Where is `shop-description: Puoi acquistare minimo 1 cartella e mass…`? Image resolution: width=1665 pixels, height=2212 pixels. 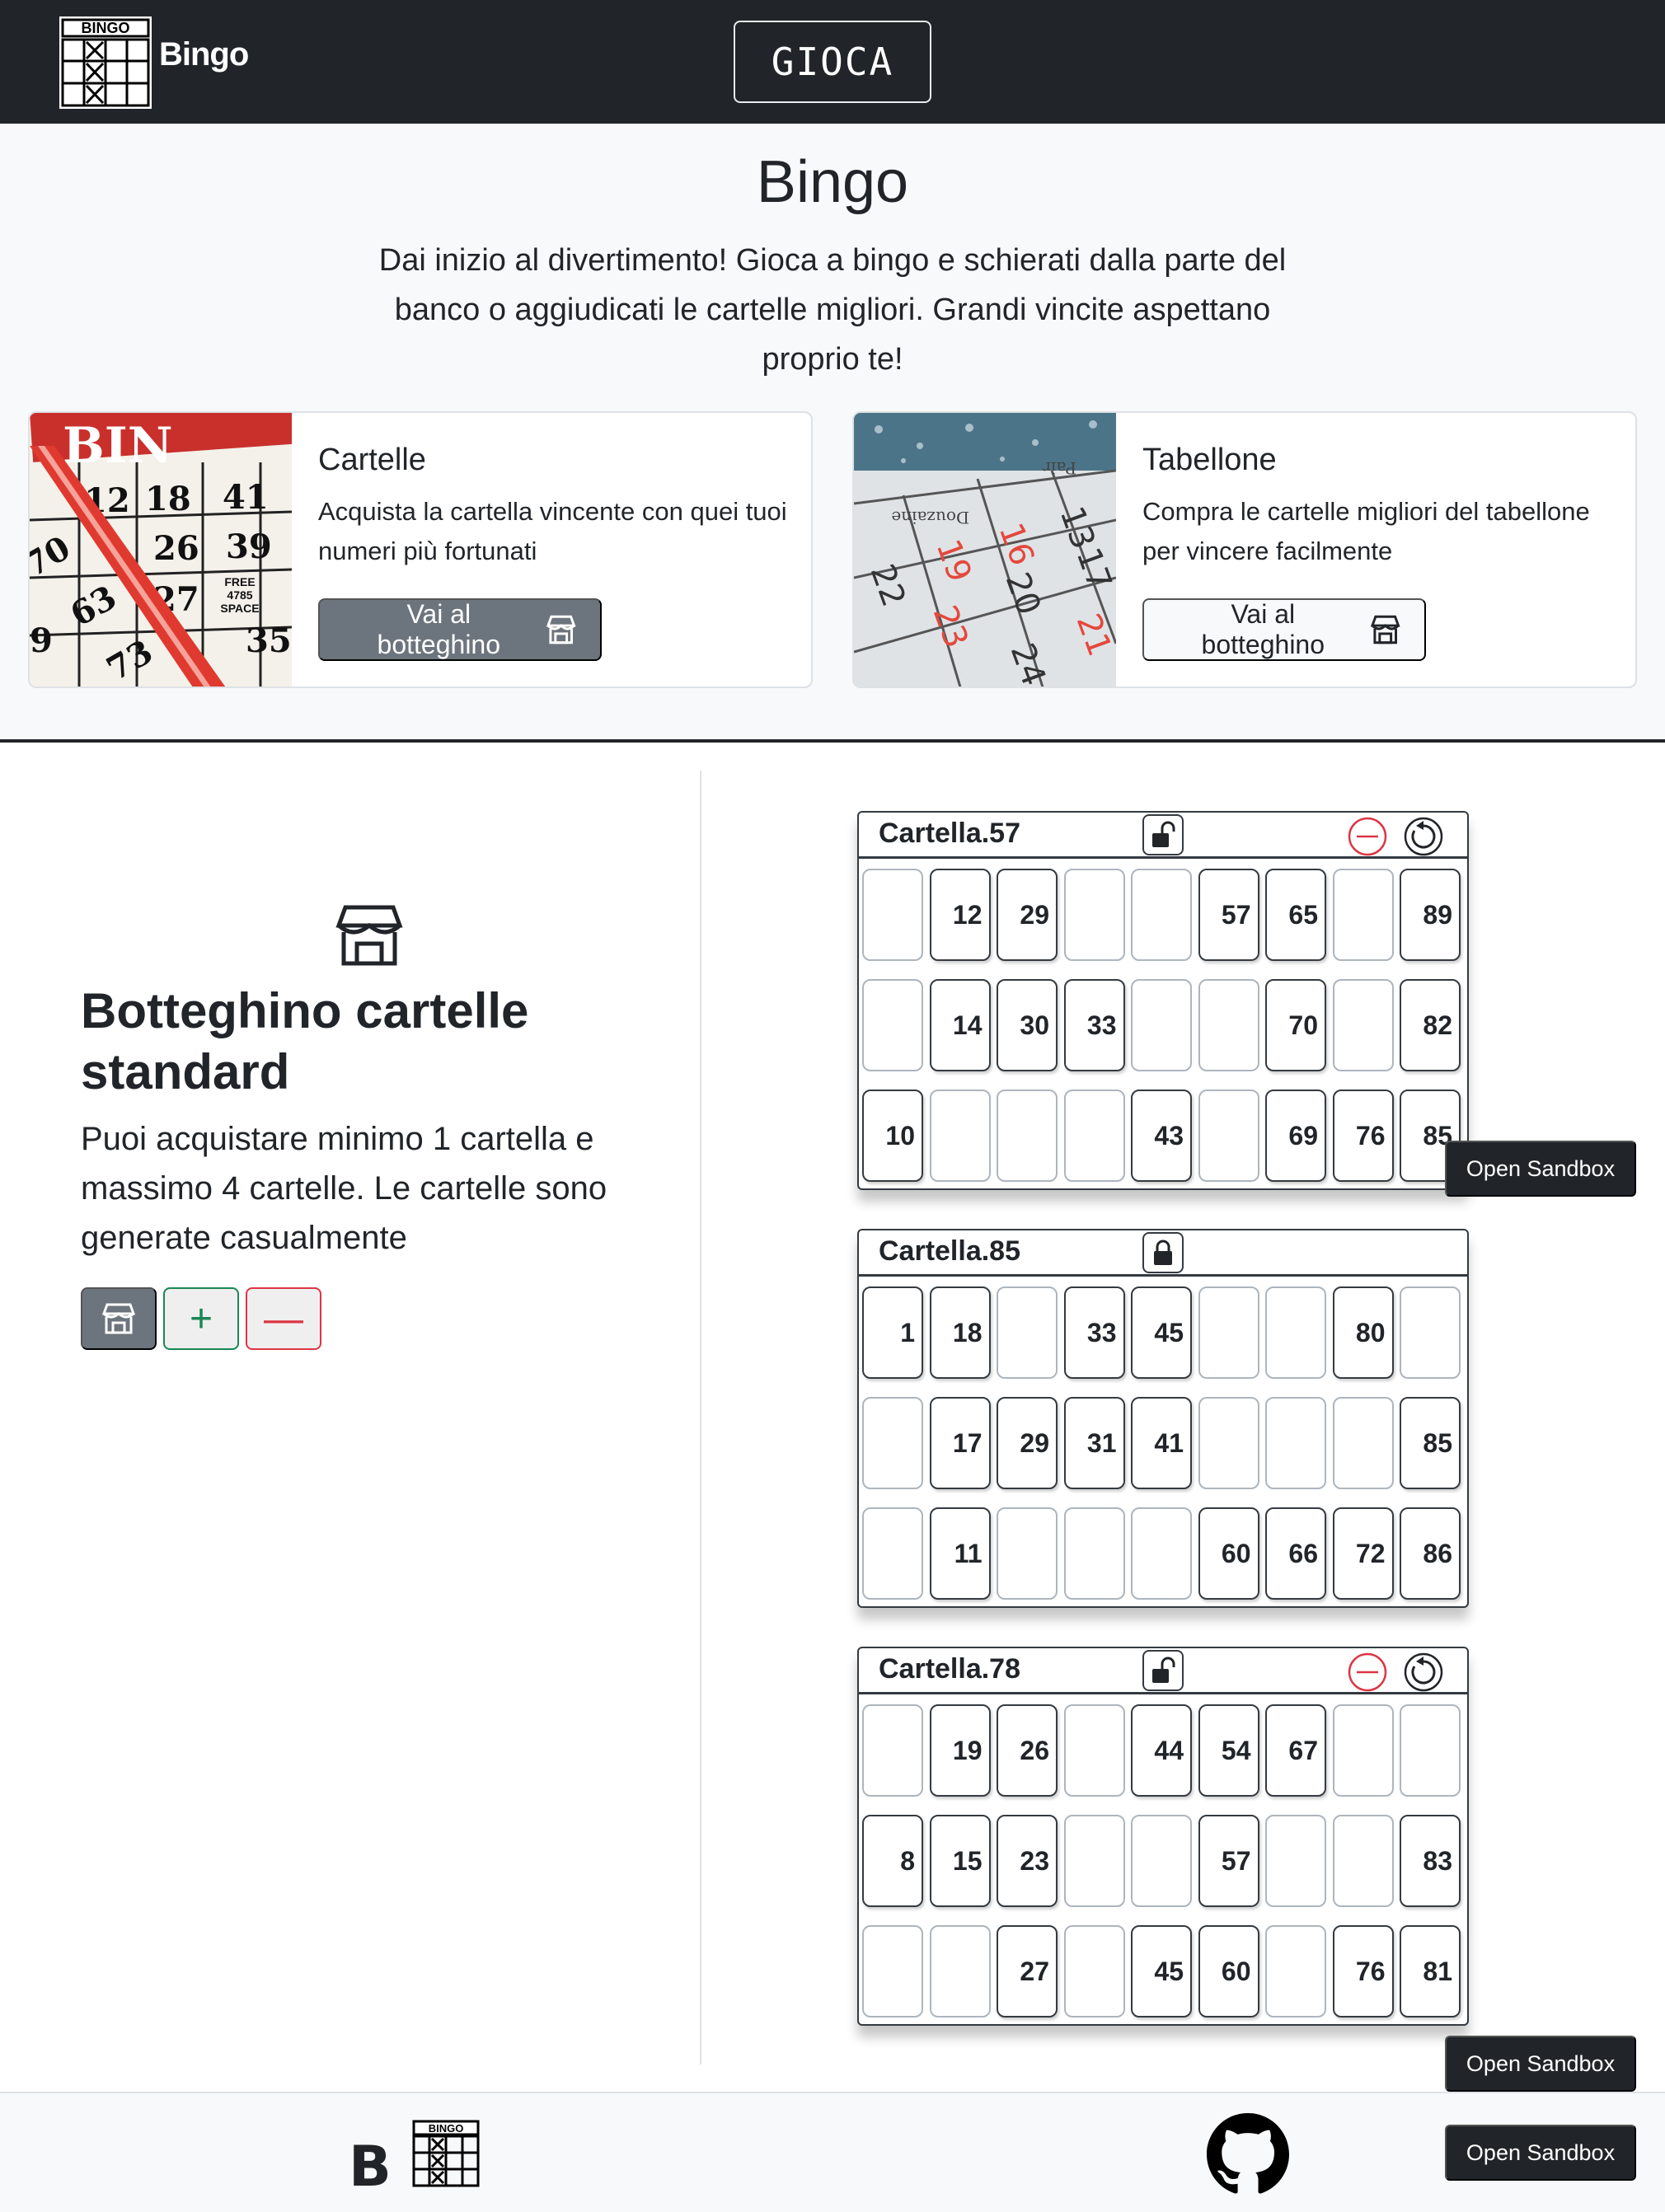
shop-description: Puoi acquistare minimo 1 cartella e mass… is located at coordinates (344, 1188).